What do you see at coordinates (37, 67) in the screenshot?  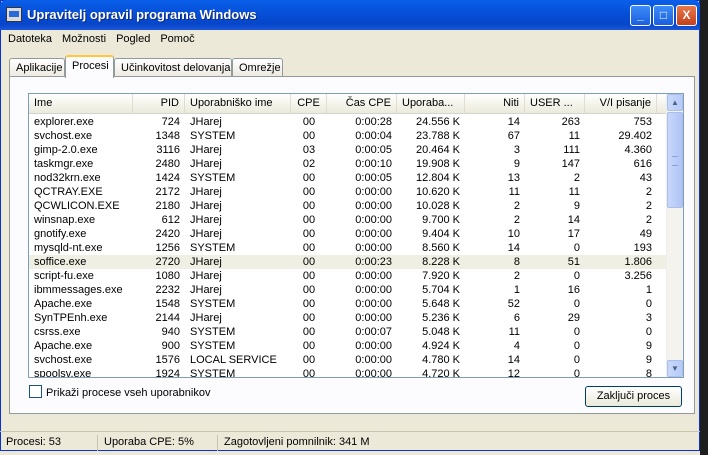 I see `tab-aplikacije: Aplikacije` at bounding box center [37, 67].